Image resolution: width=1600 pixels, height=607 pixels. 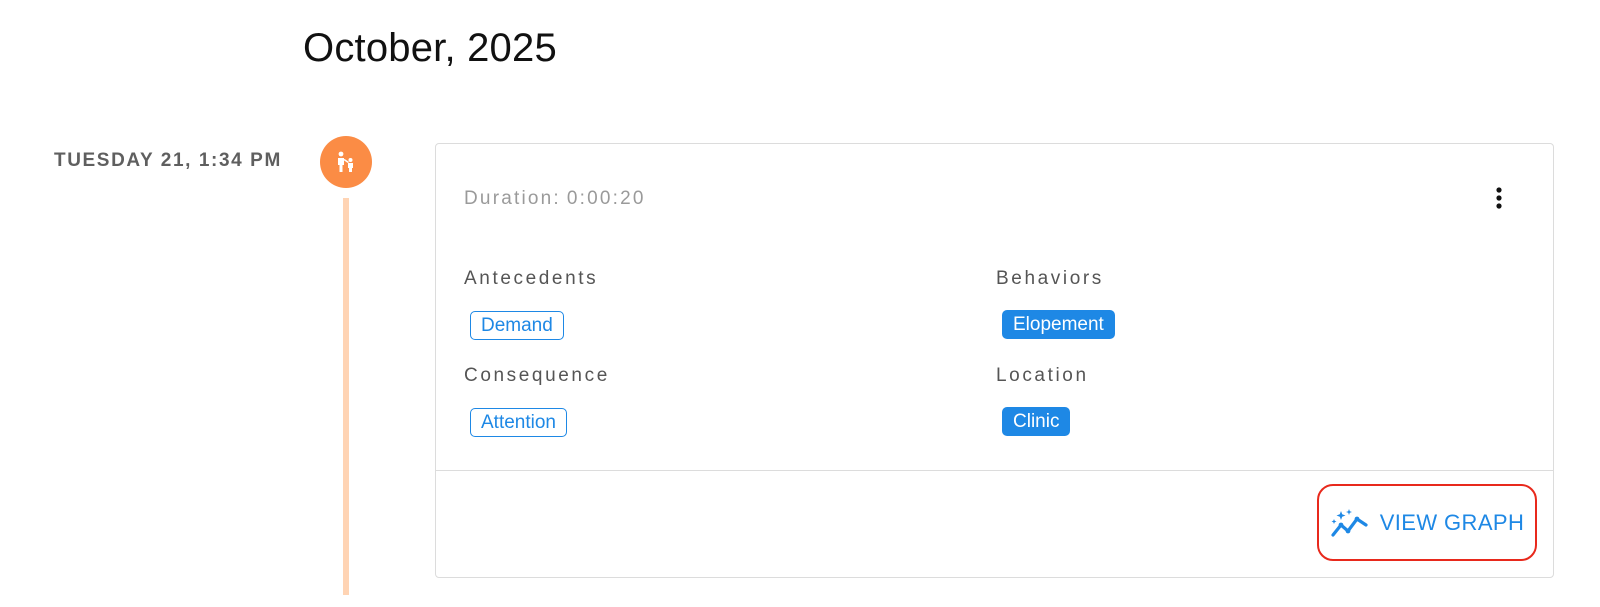 What do you see at coordinates (531, 278) in the screenshot?
I see `antecedents-label: Antecedents` at bounding box center [531, 278].